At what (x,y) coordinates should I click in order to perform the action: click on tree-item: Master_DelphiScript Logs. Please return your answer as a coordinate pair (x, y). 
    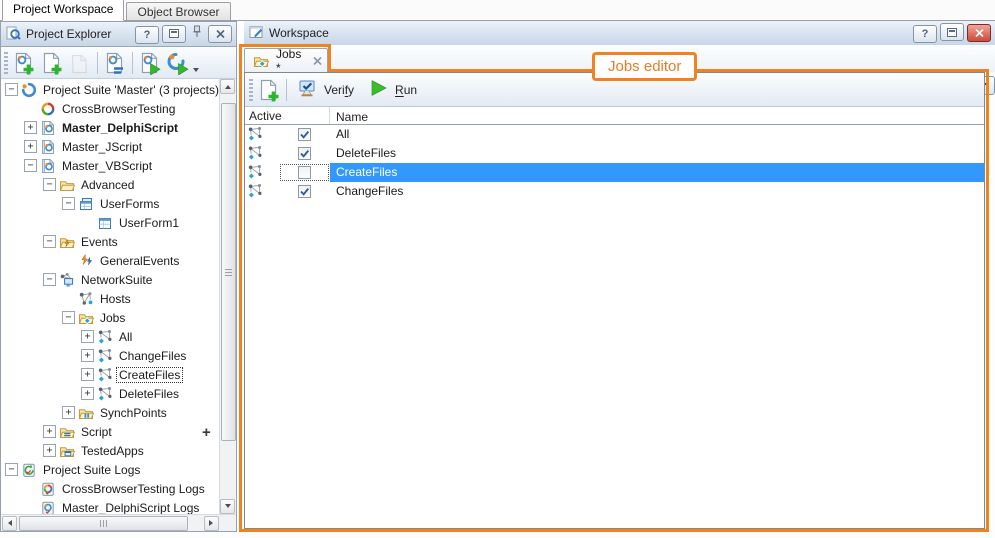
    Looking at the image, I should click on (110, 506).